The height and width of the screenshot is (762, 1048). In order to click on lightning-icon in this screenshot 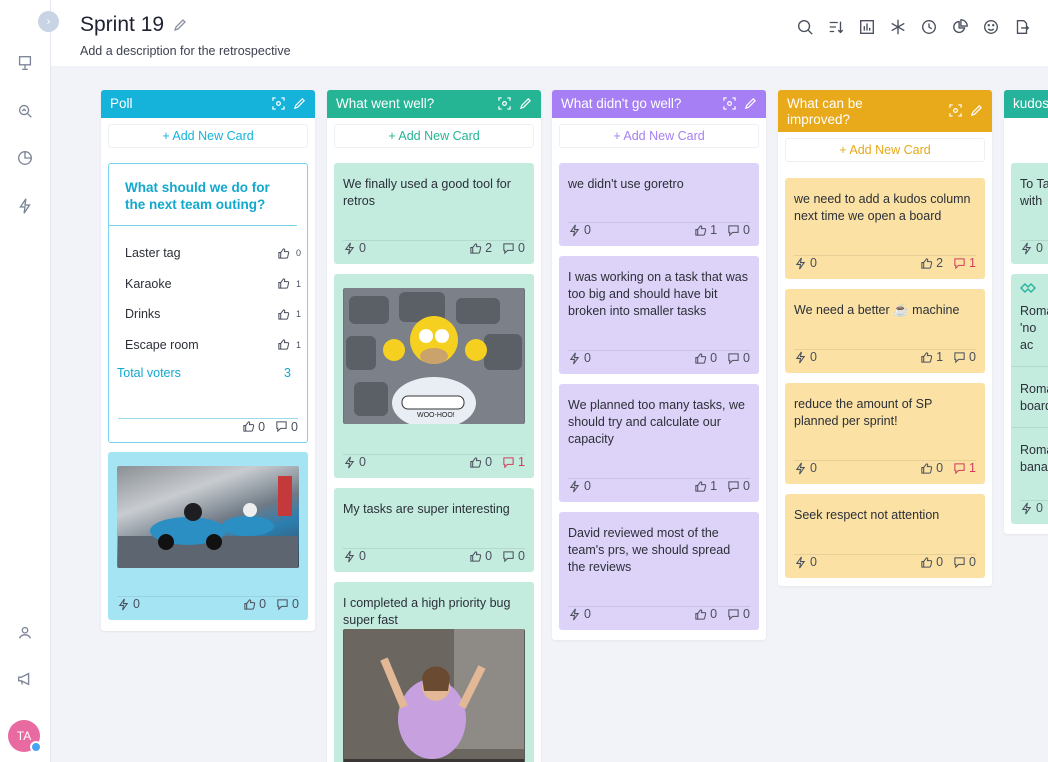, I will do `click(25, 206)`.